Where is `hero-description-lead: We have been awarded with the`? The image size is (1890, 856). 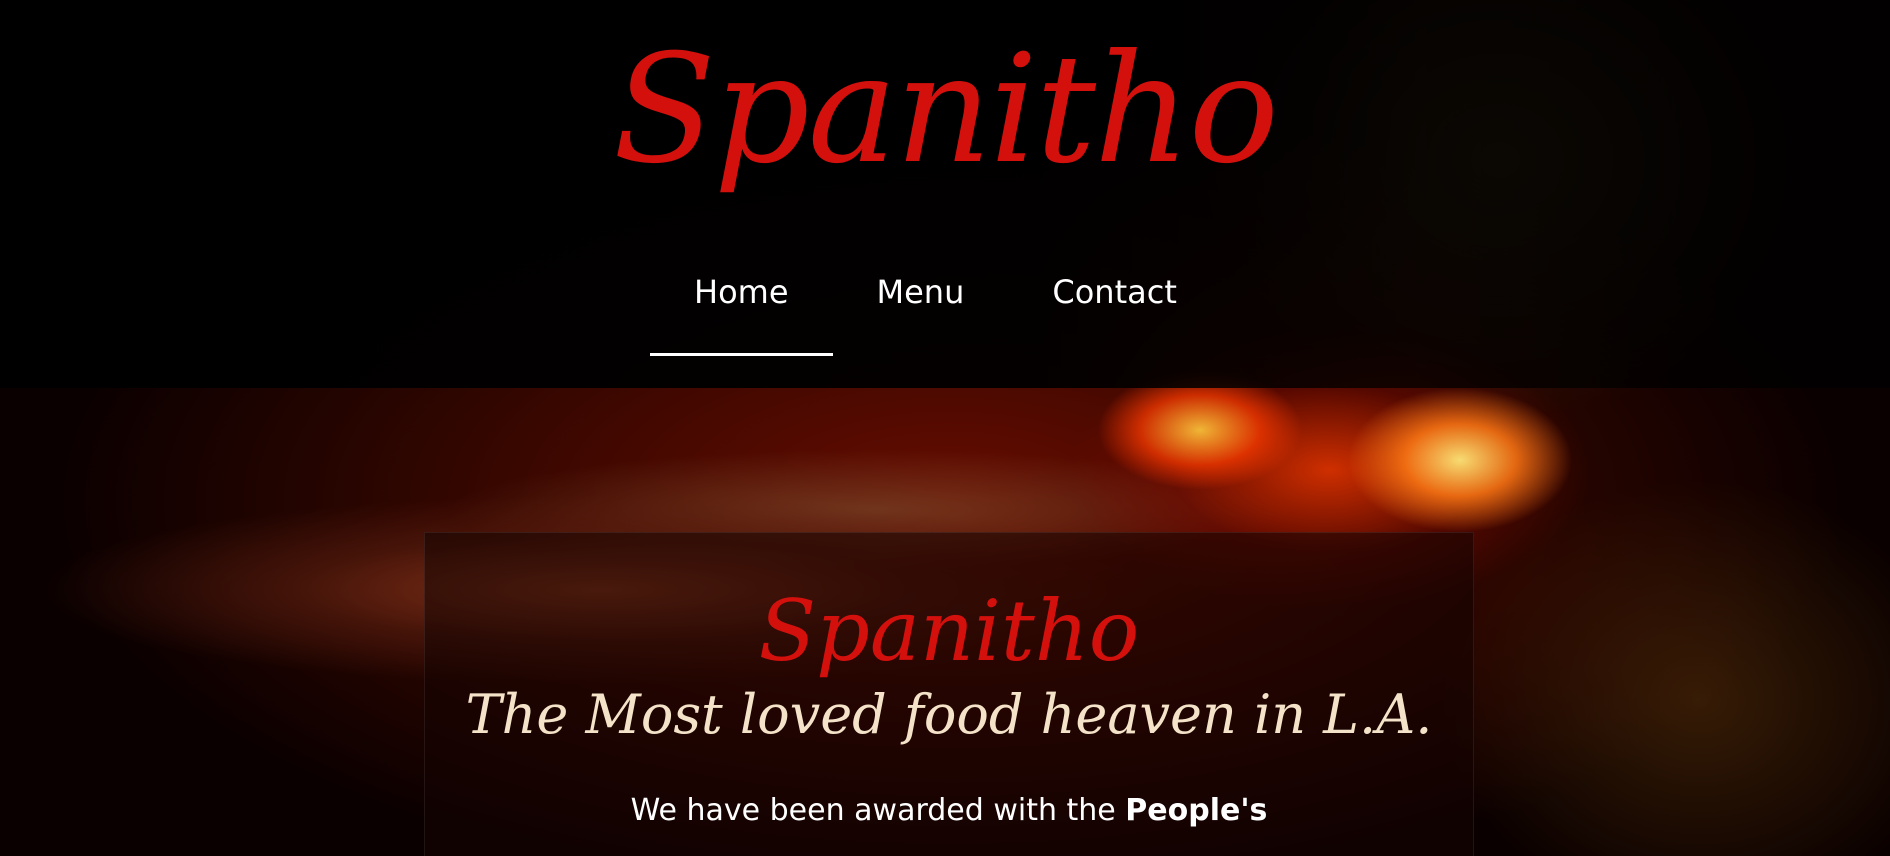 hero-description-lead: We have been awarded with the is located at coordinates (878, 810).